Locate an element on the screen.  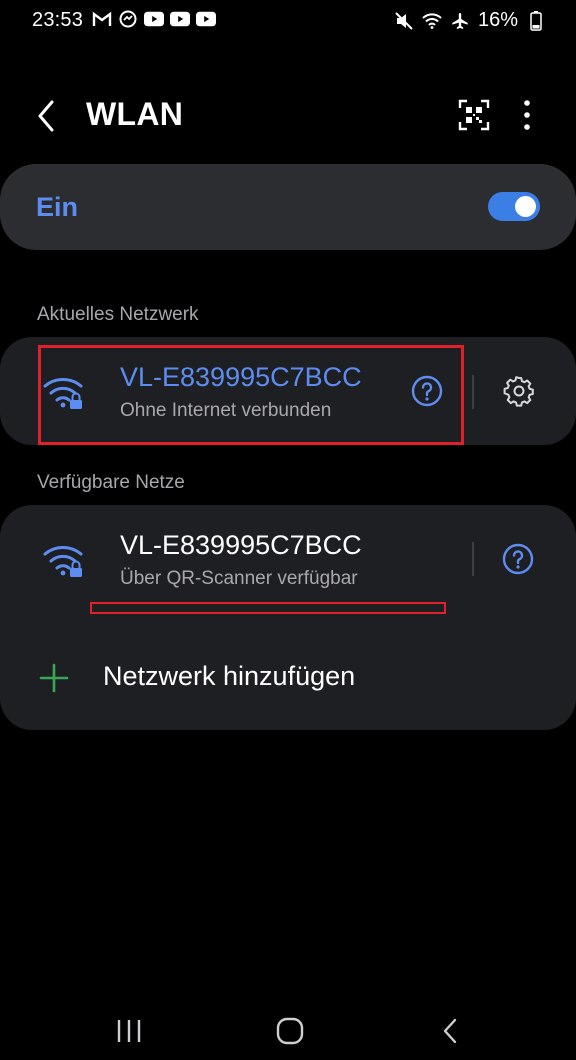
battery-icon is located at coordinates (536, 20).